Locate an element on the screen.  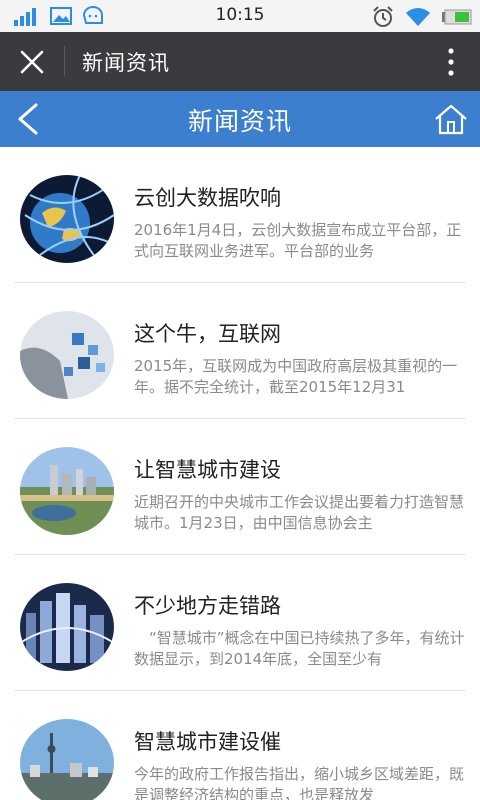
news-title: 这个牛，互联网 is located at coordinates (207, 334).